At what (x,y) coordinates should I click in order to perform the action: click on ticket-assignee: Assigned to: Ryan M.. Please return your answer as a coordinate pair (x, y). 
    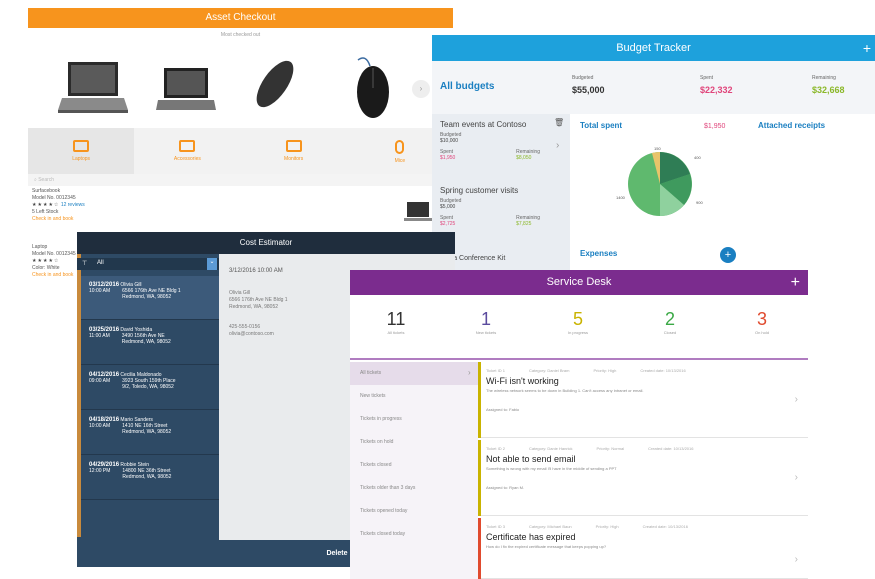
    Looking at the image, I should click on (505, 487).